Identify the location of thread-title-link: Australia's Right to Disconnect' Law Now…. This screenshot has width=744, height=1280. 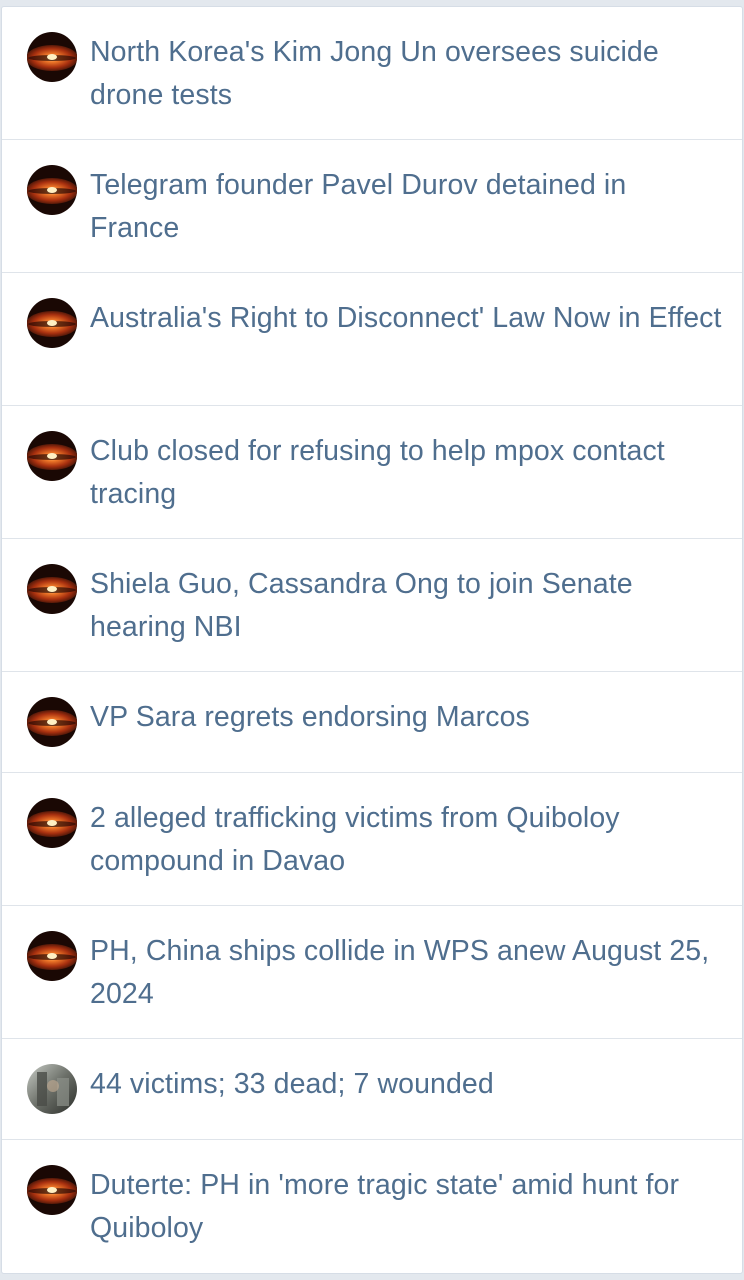
(406, 318).